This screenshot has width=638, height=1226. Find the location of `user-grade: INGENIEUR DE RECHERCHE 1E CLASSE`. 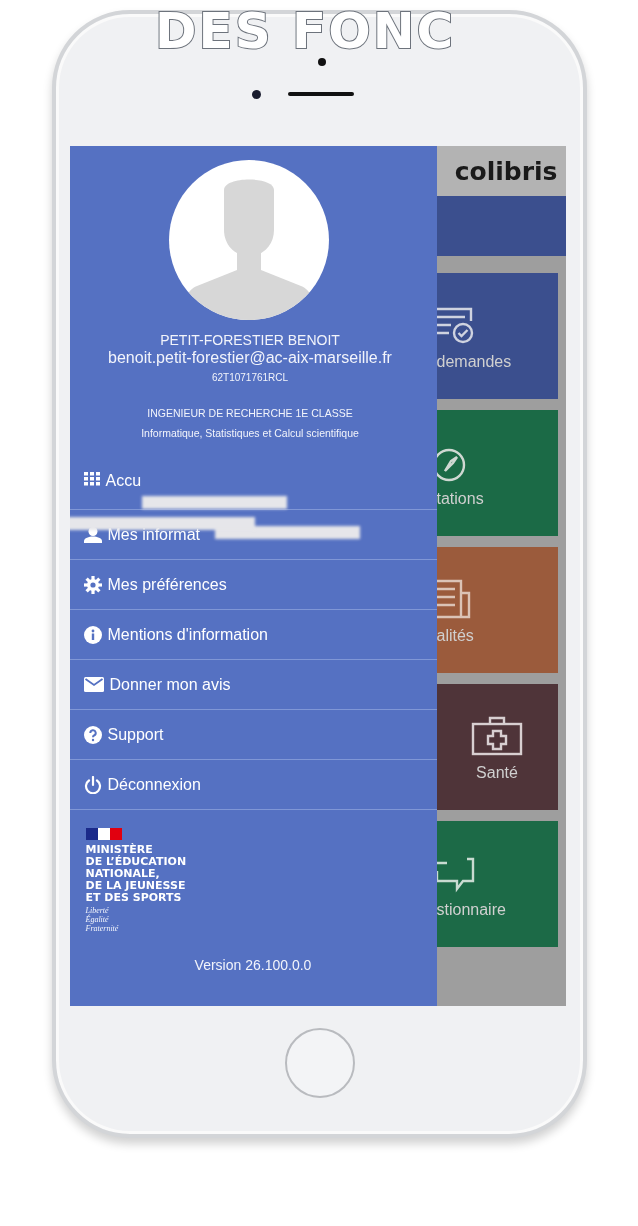

user-grade: INGENIEUR DE RECHERCHE 1E CLASSE is located at coordinates (250, 413).